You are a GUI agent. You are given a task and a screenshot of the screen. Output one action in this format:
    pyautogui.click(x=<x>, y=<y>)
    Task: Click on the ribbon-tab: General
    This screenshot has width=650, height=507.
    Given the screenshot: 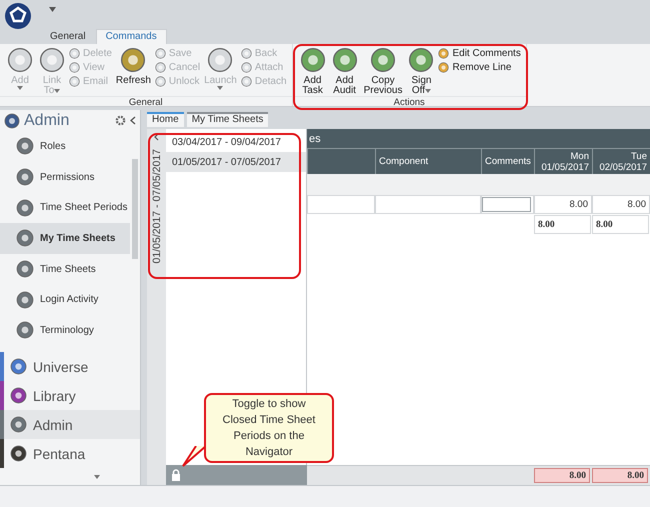 What is the action you would take?
    pyautogui.click(x=68, y=36)
    